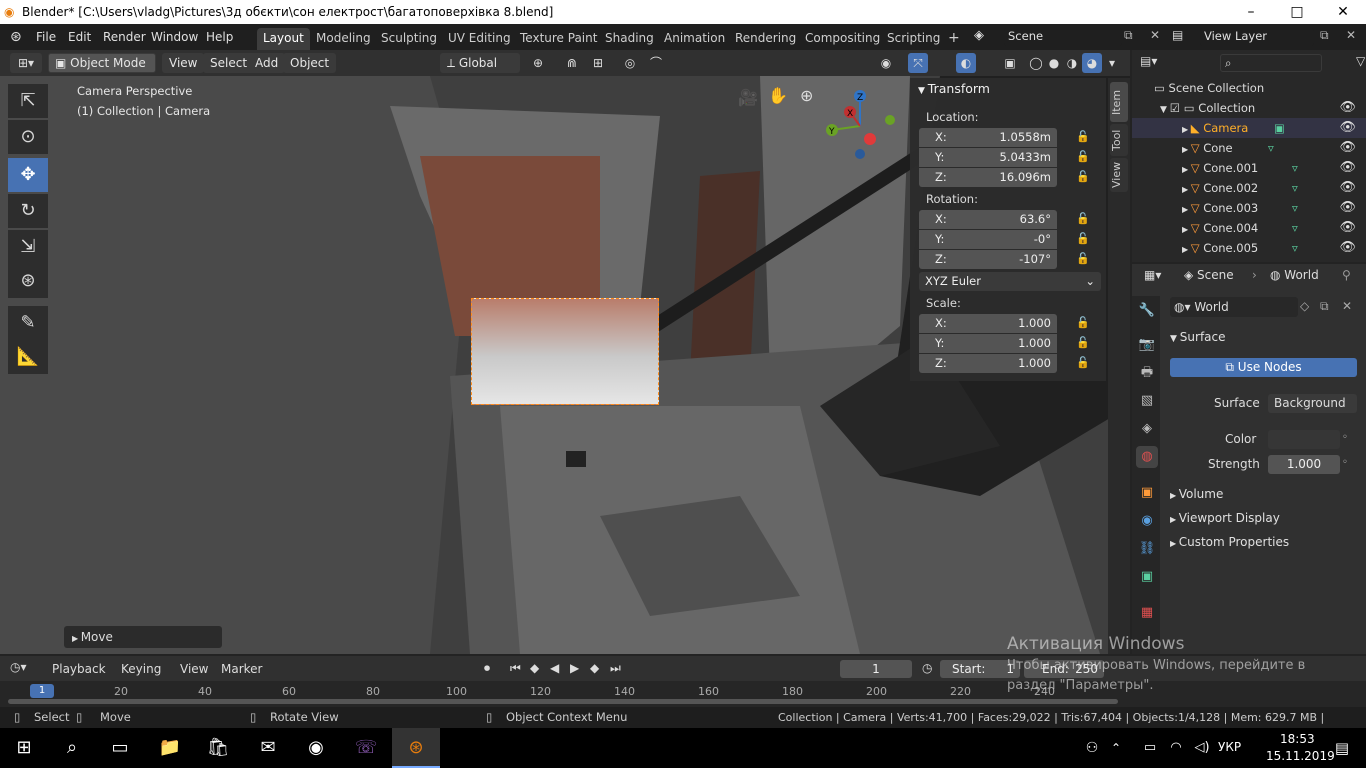 Image resolution: width=1366 pixels, height=768 pixels. Describe the element at coordinates (979, 35) in the screenshot. I see `scene-icon: ◈` at that location.